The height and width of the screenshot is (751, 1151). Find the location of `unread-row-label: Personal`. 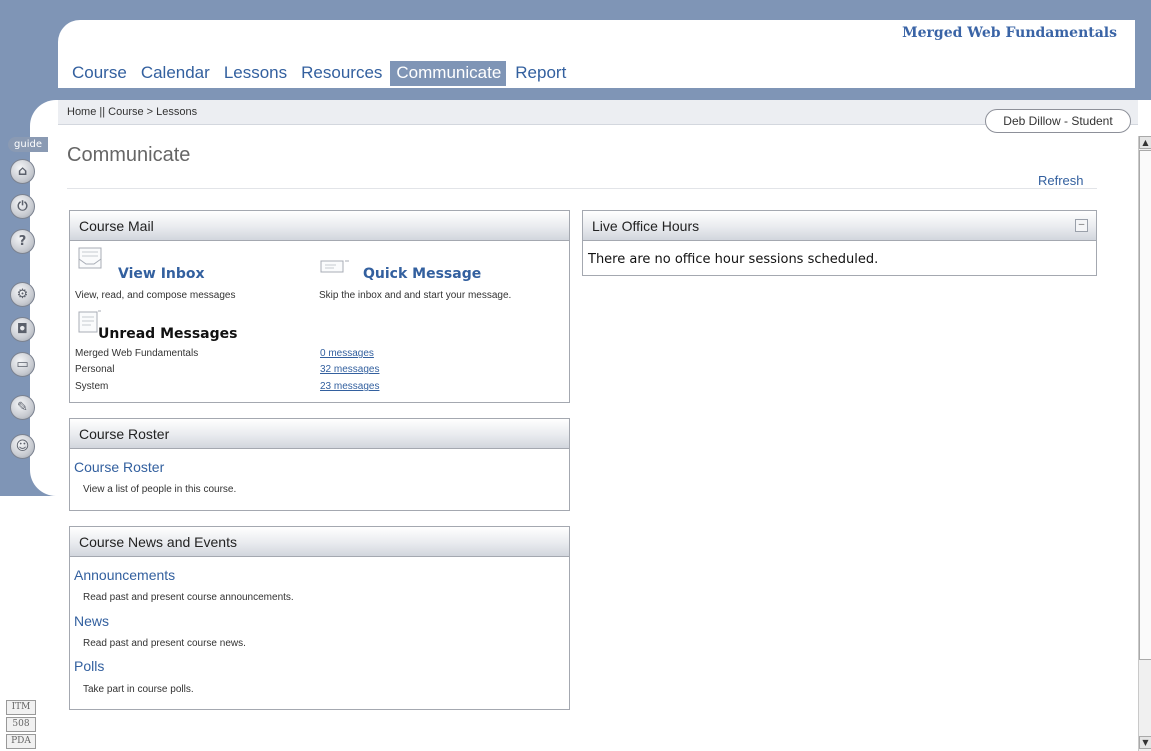

unread-row-label: Personal is located at coordinates (95, 369).